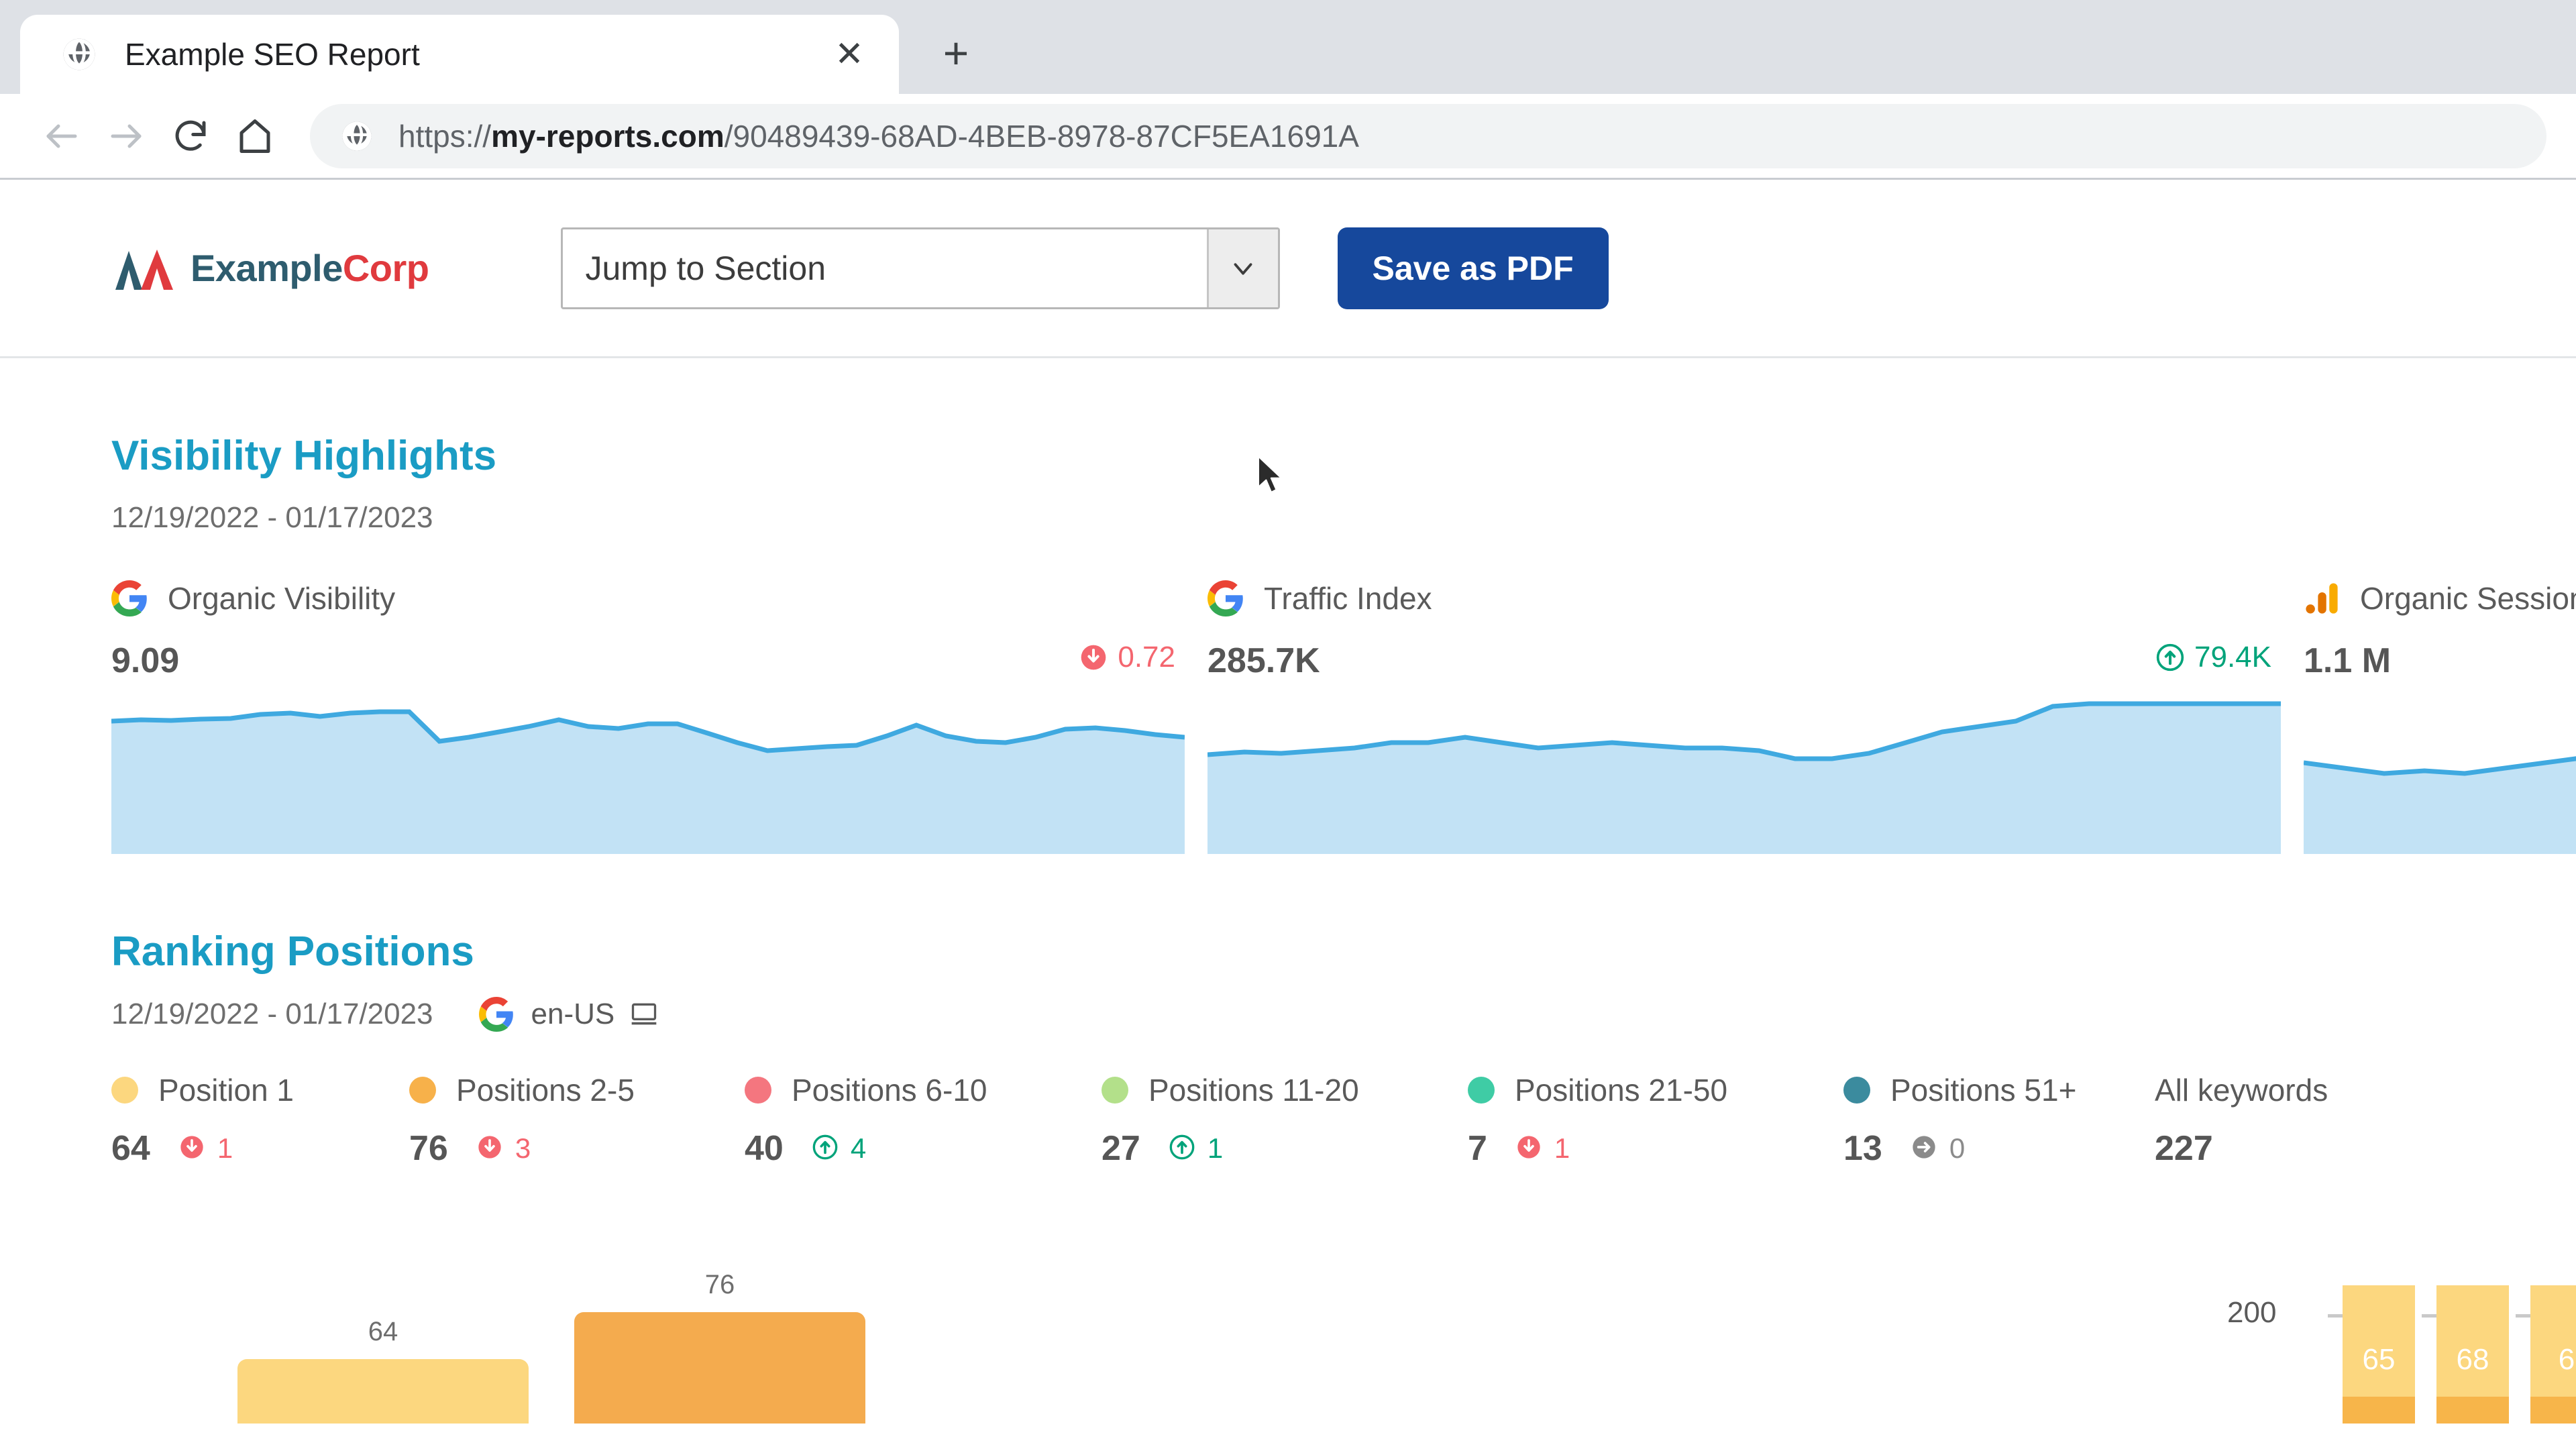 The height and width of the screenshot is (1449, 2576). I want to click on brand-logo: ExampleCorp, so click(270, 268).